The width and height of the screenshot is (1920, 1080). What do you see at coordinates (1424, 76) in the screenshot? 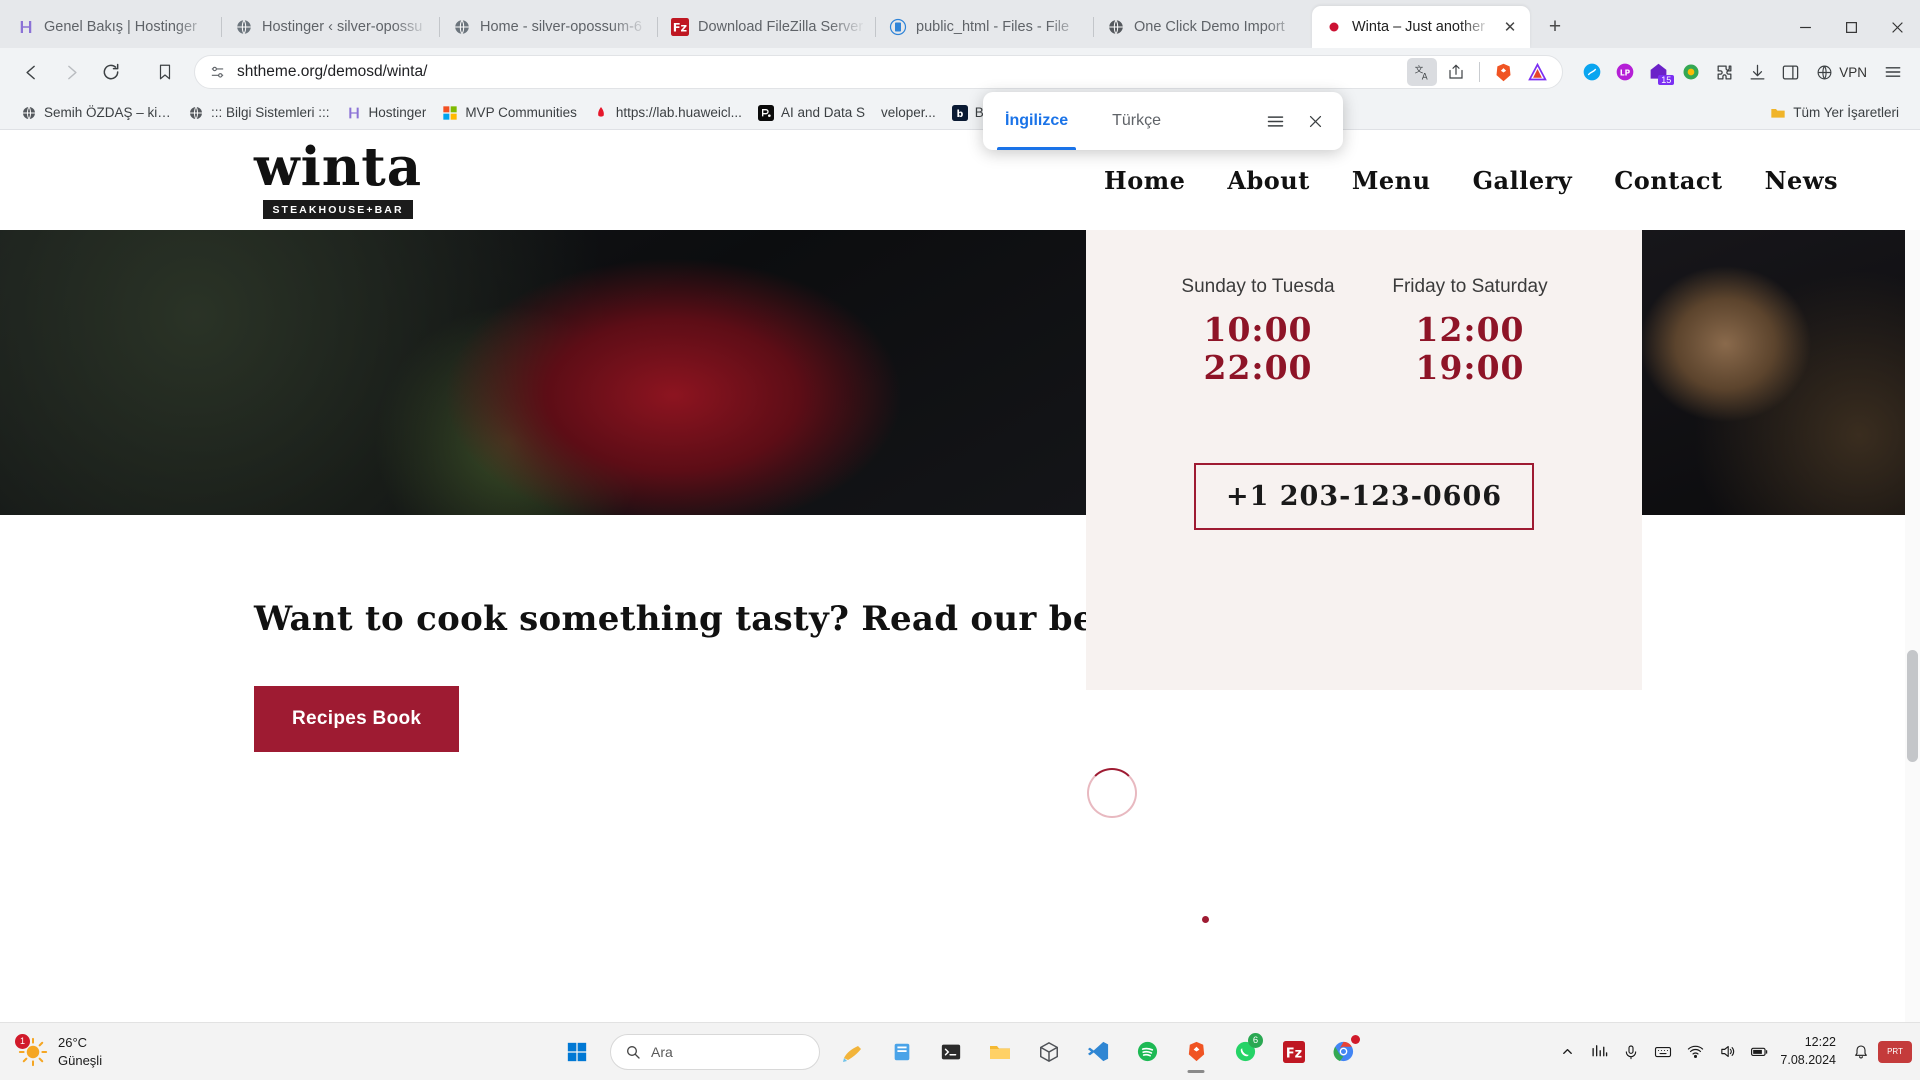
I see `svg-text: A` at bounding box center [1424, 76].